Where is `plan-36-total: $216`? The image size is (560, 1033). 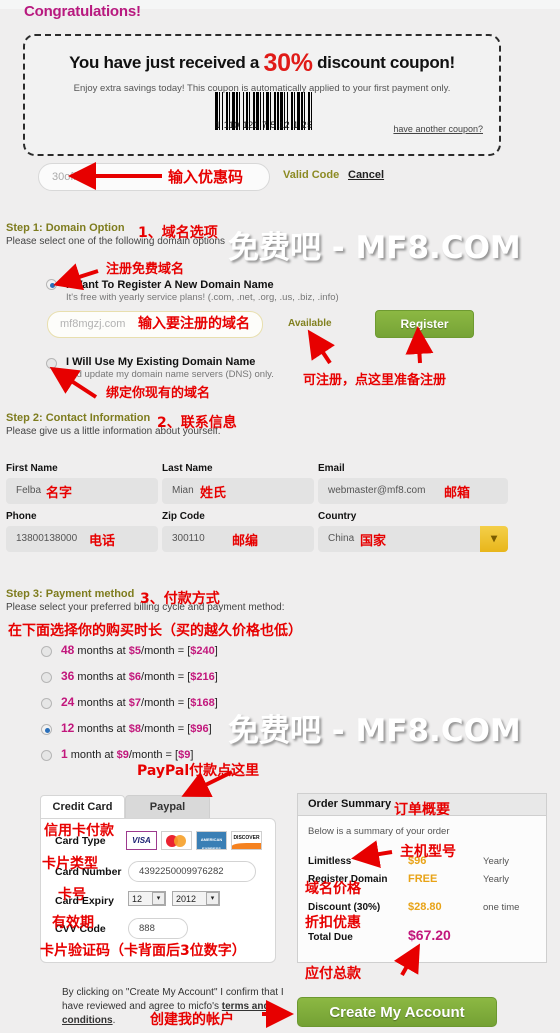
plan-36-total: $216 is located at coordinates (202, 677).